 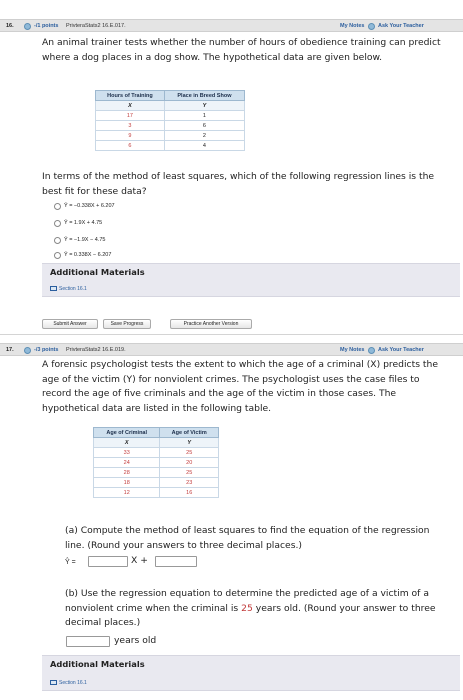 I want to click on points-label: -/1 points, so click(x=46, y=26).